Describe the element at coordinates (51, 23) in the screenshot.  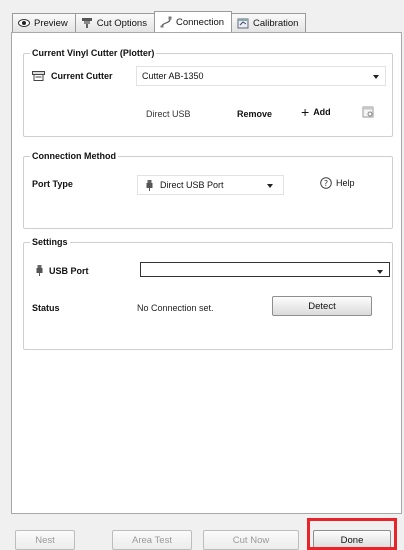
I see `tab-label: Preview` at that location.